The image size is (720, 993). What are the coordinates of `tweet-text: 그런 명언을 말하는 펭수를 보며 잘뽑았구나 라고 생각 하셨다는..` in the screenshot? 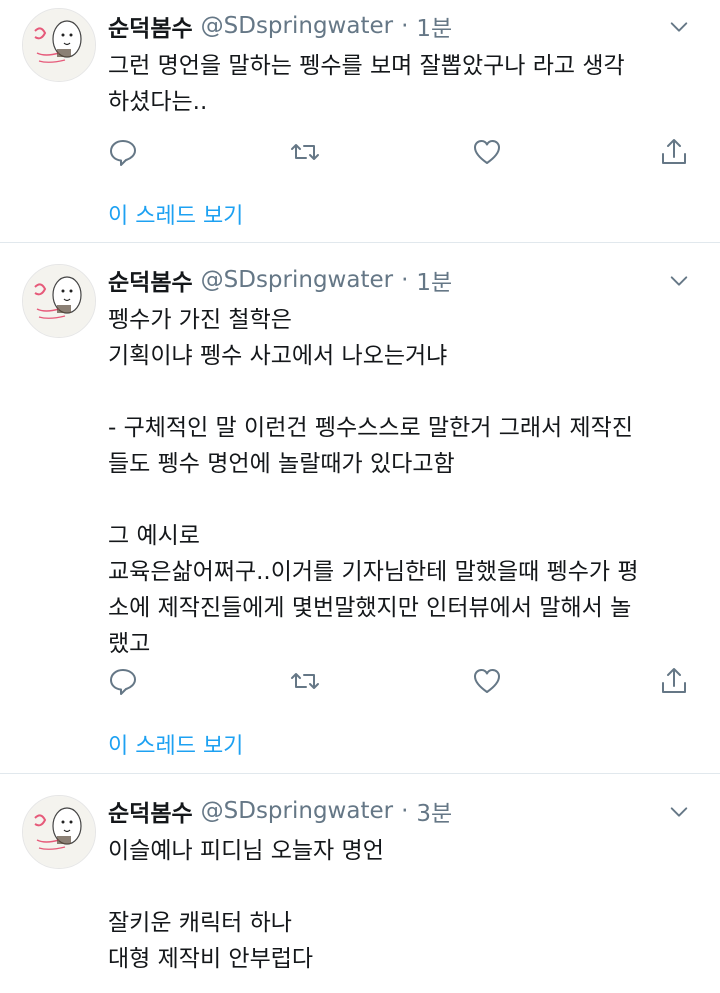 It's located at (403, 84).